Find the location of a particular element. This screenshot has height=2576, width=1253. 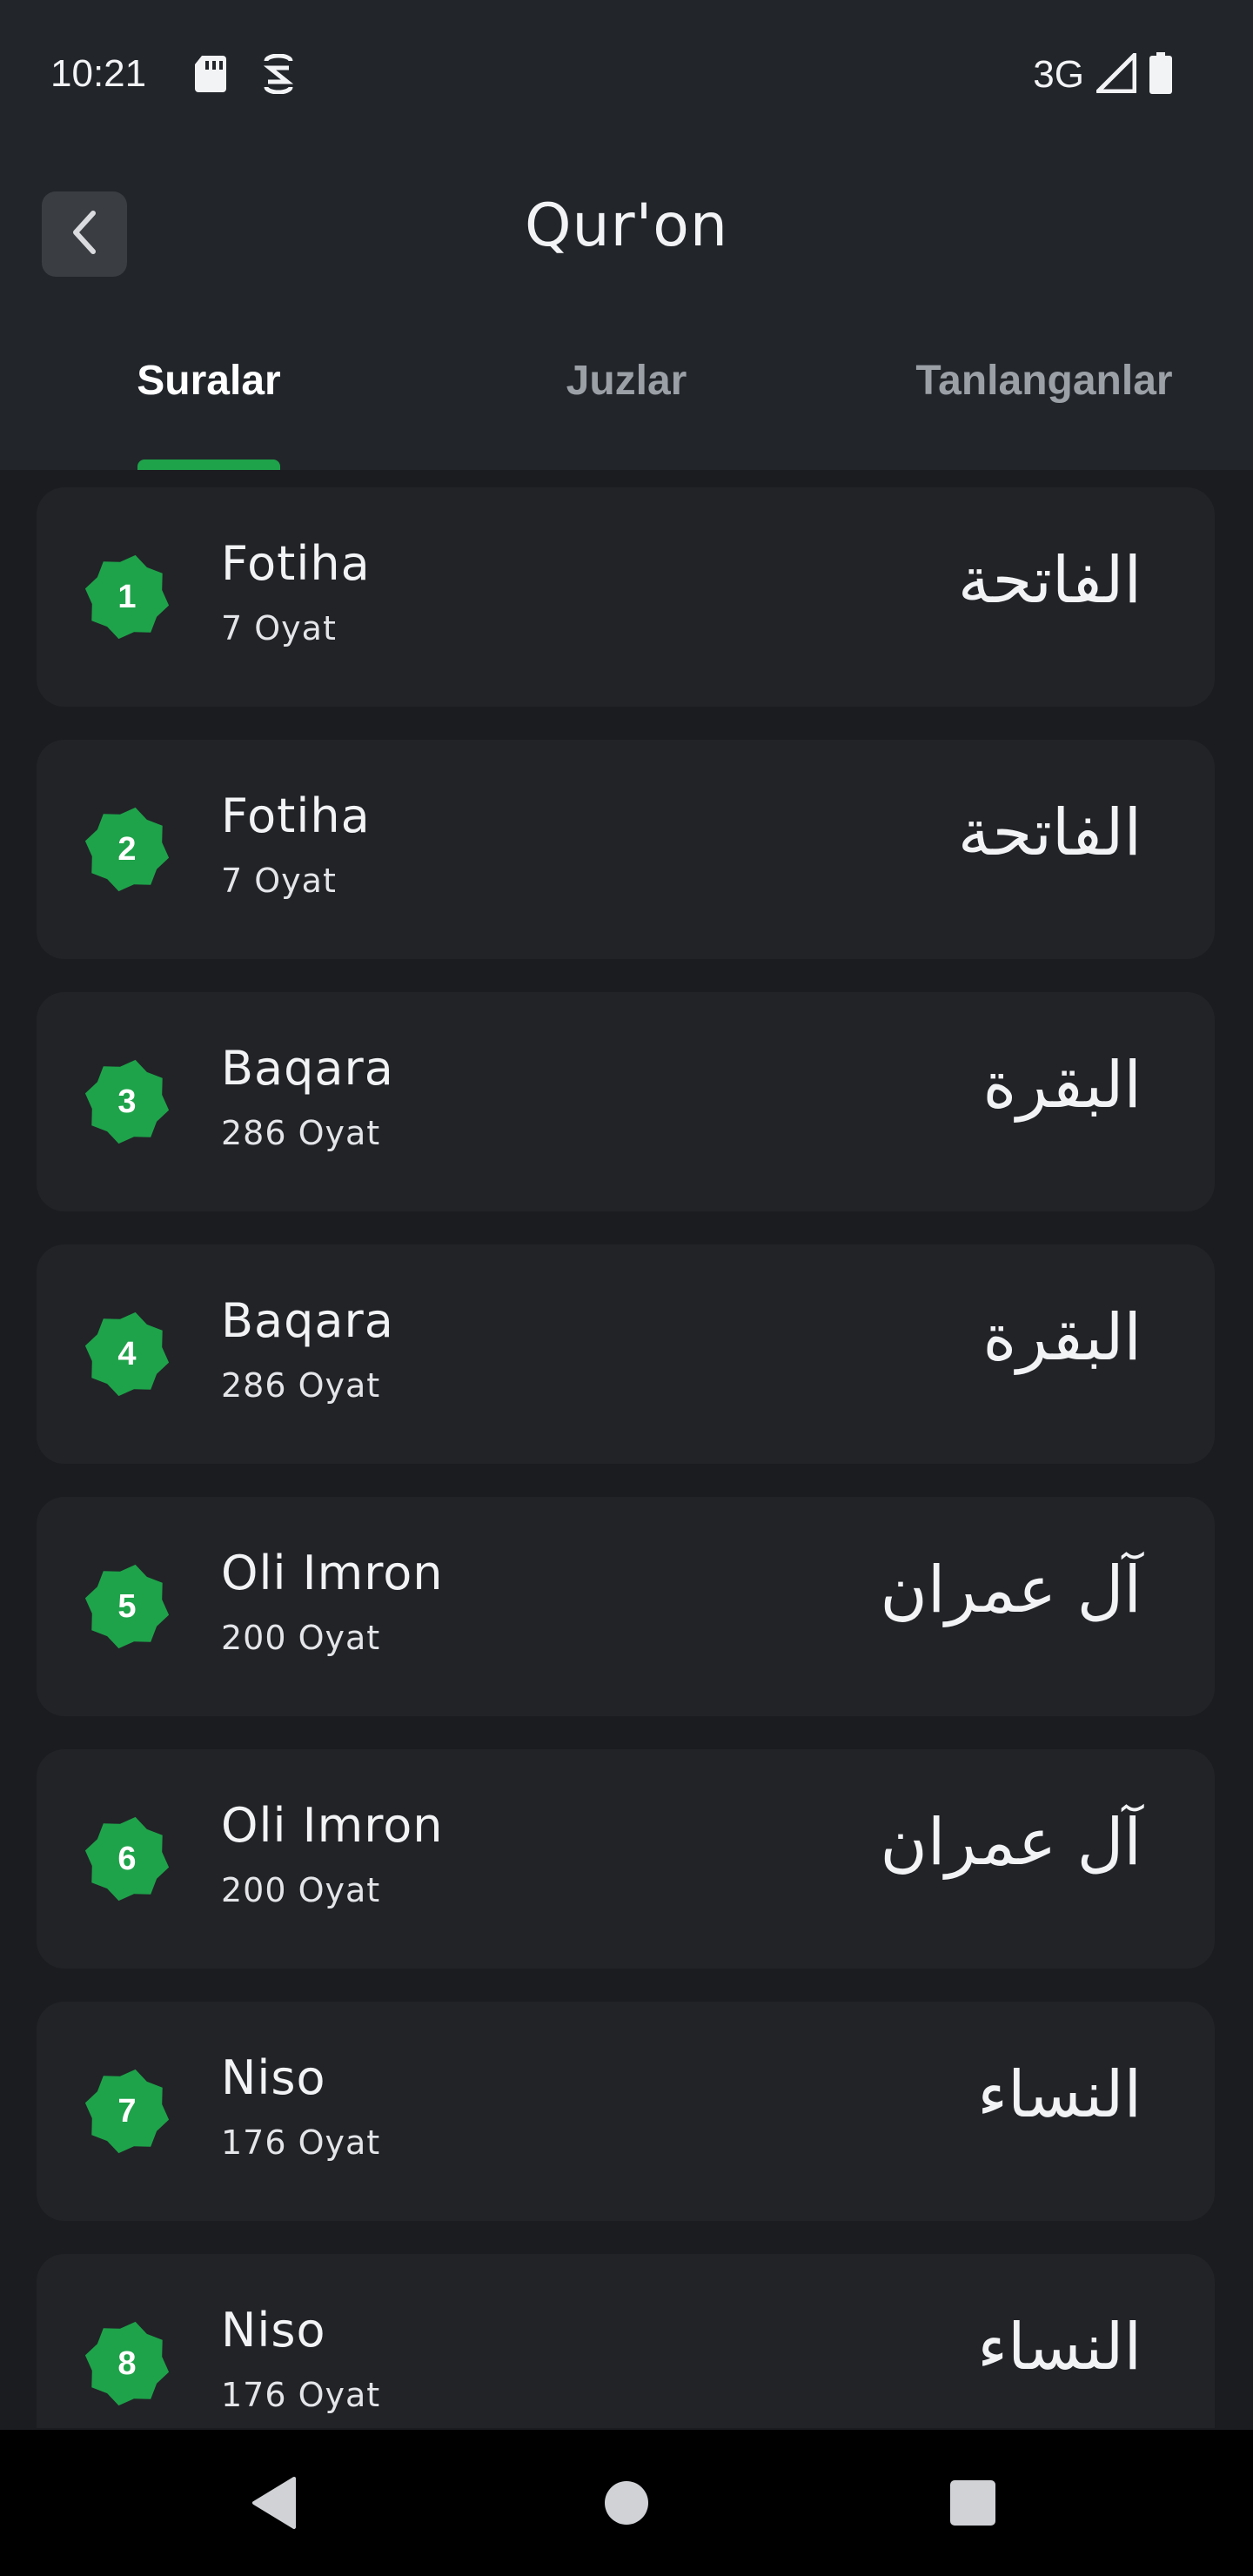

recents-square-icon is located at coordinates (972, 2504).